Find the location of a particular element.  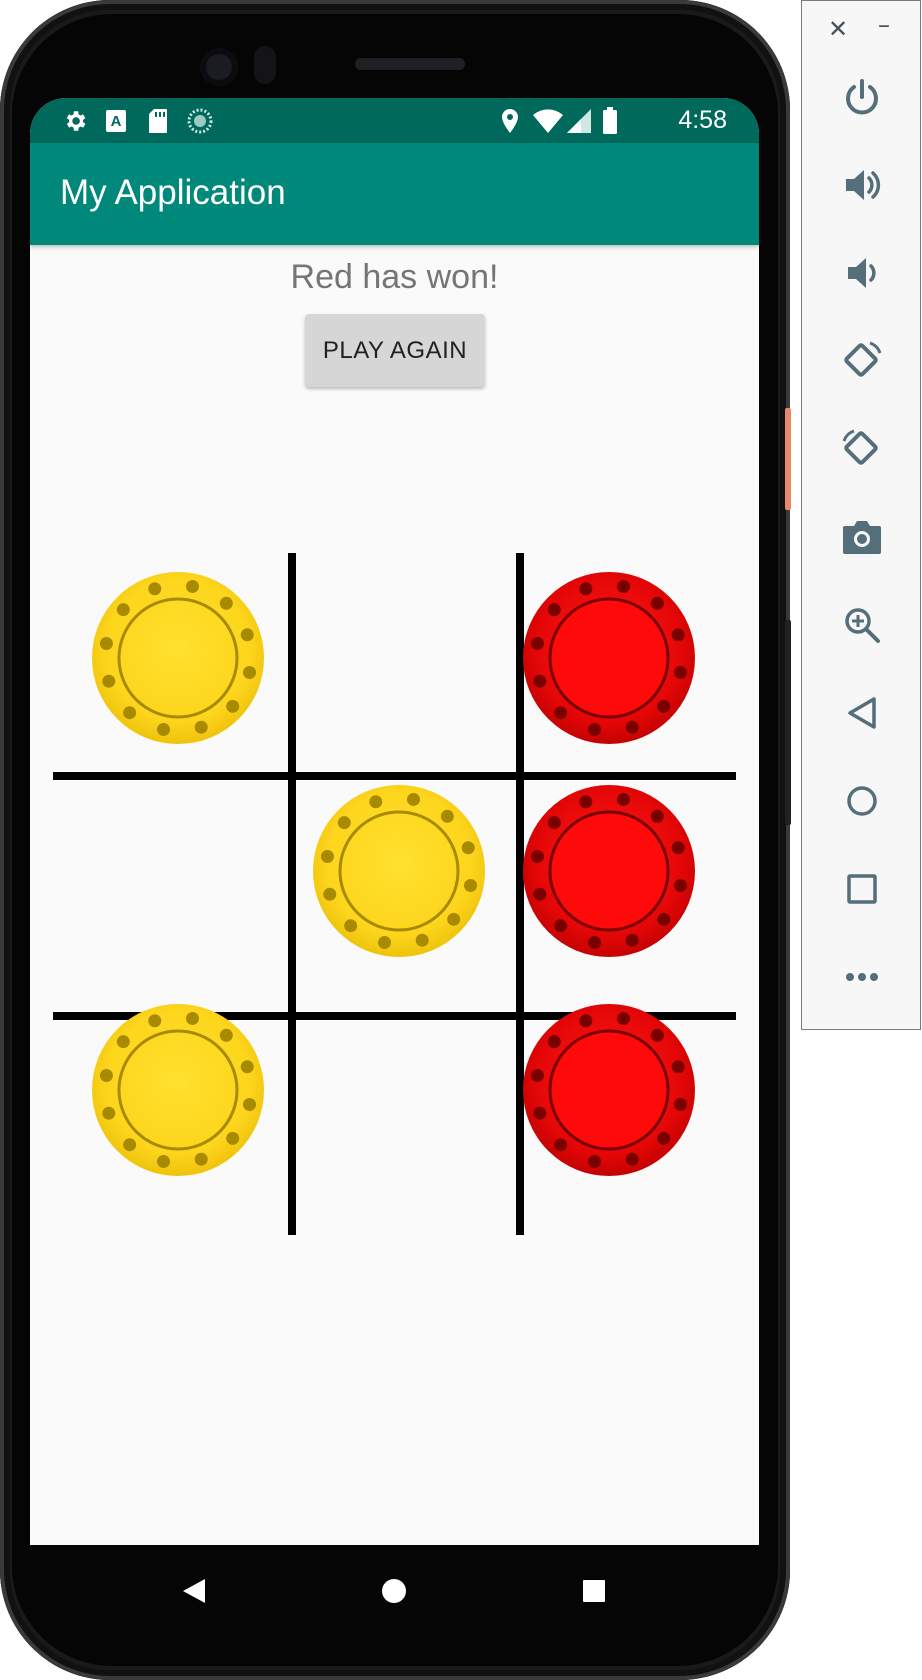

front-sensor is located at coordinates (265, 65).